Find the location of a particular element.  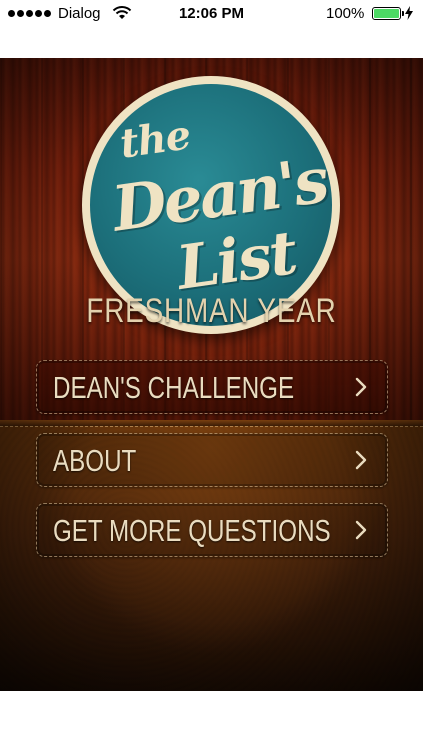

battery-icon is located at coordinates (388, 13).